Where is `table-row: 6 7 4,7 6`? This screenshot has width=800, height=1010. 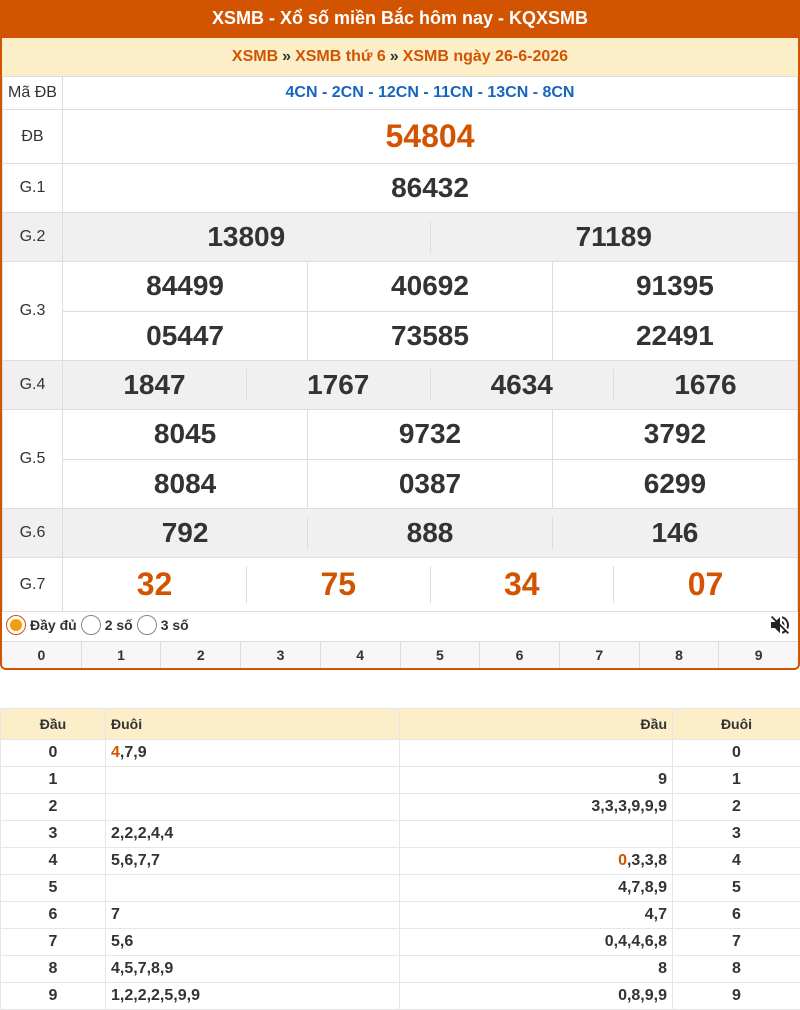
table-row: 6 7 4,7 6 is located at coordinates (400, 915).